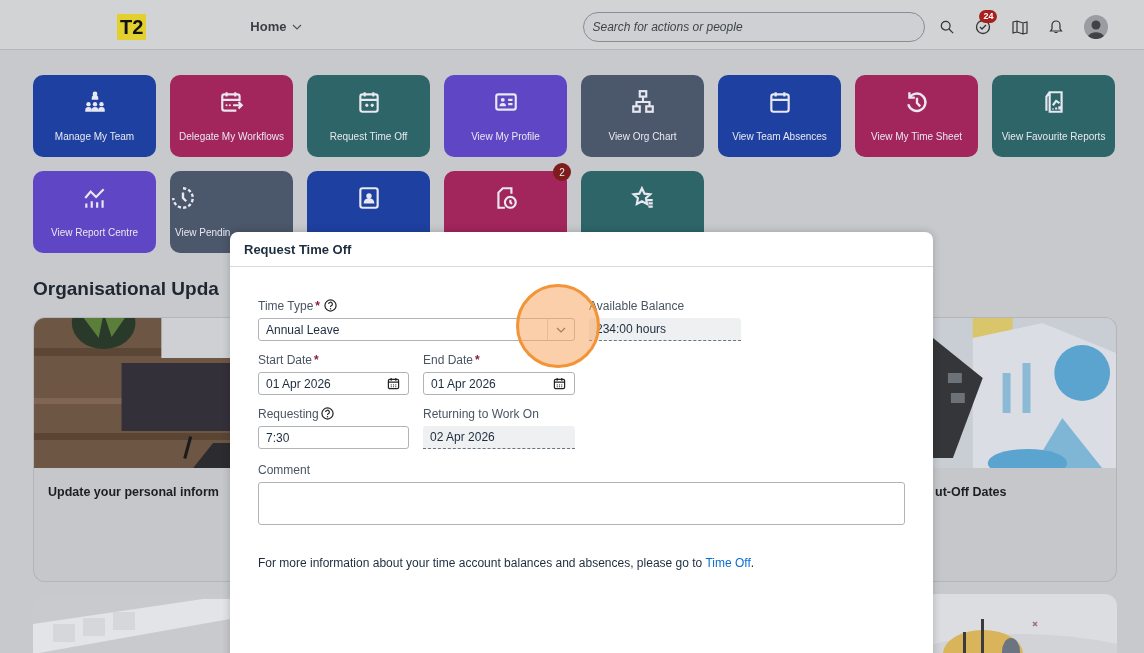 The height and width of the screenshot is (653, 1144). I want to click on field-label: Comment, so click(284, 469).